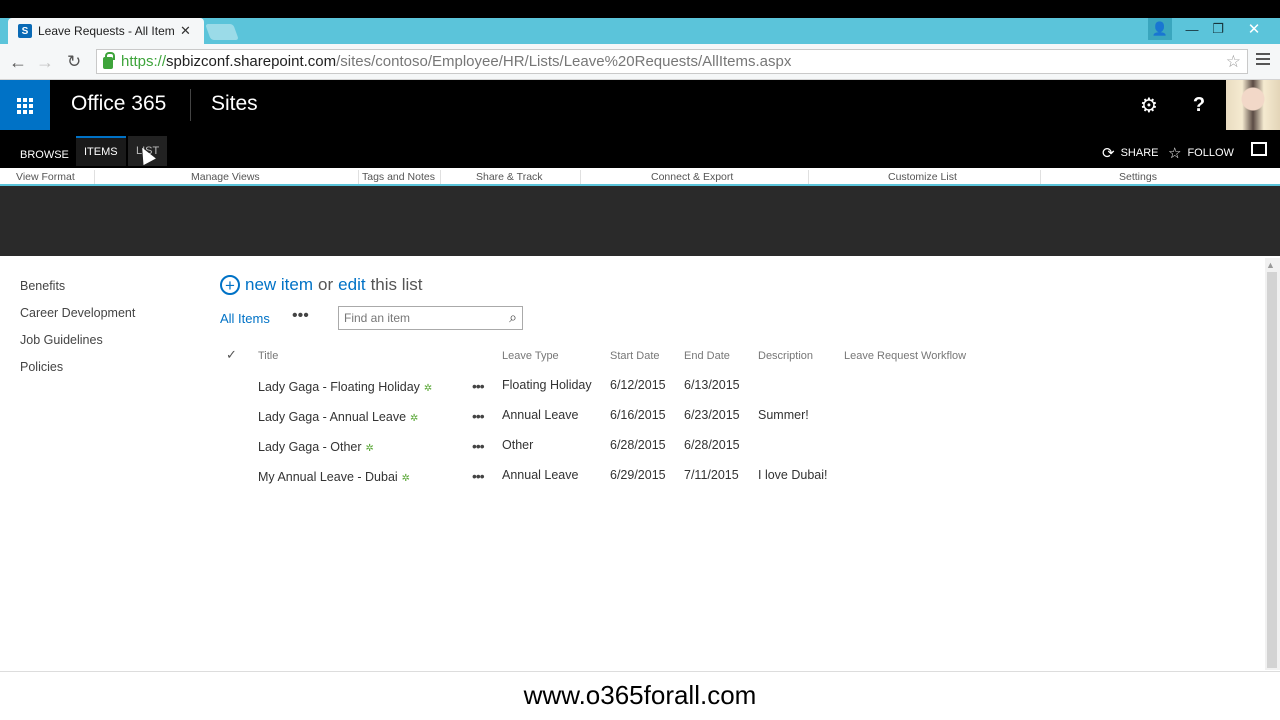 This screenshot has height=720, width=1280. What do you see at coordinates (1108, 153) in the screenshot?
I see `share-icon: ⟳` at bounding box center [1108, 153].